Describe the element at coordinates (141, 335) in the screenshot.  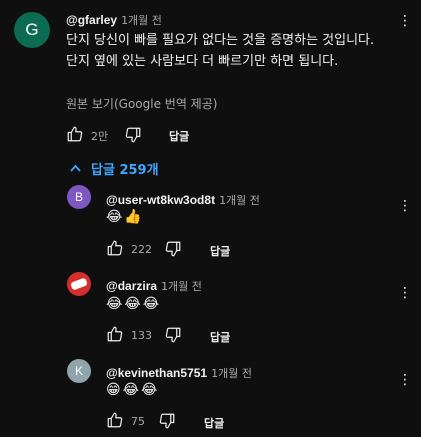
I see `like-count: 133` at that location.